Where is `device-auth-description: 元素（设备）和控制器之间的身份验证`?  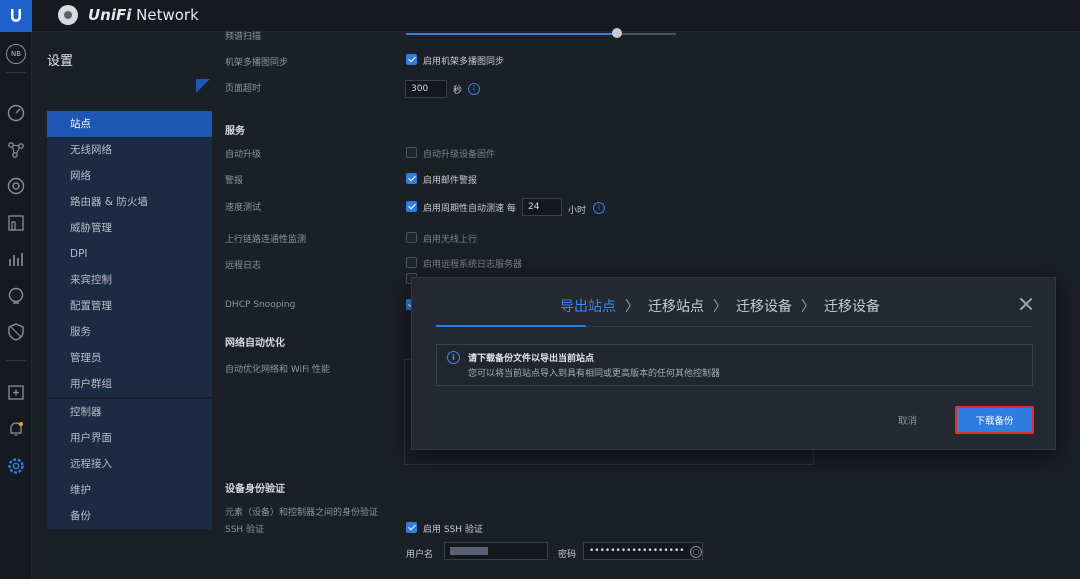 device-auth-description: 元素（设备）和控制器之间的身份验证 is located at coordinates (302, 513).